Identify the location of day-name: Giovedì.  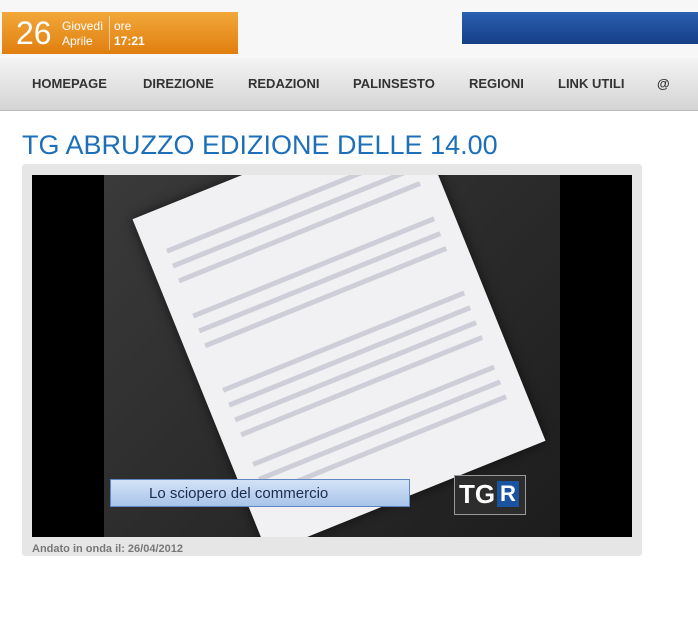
(83, 26).